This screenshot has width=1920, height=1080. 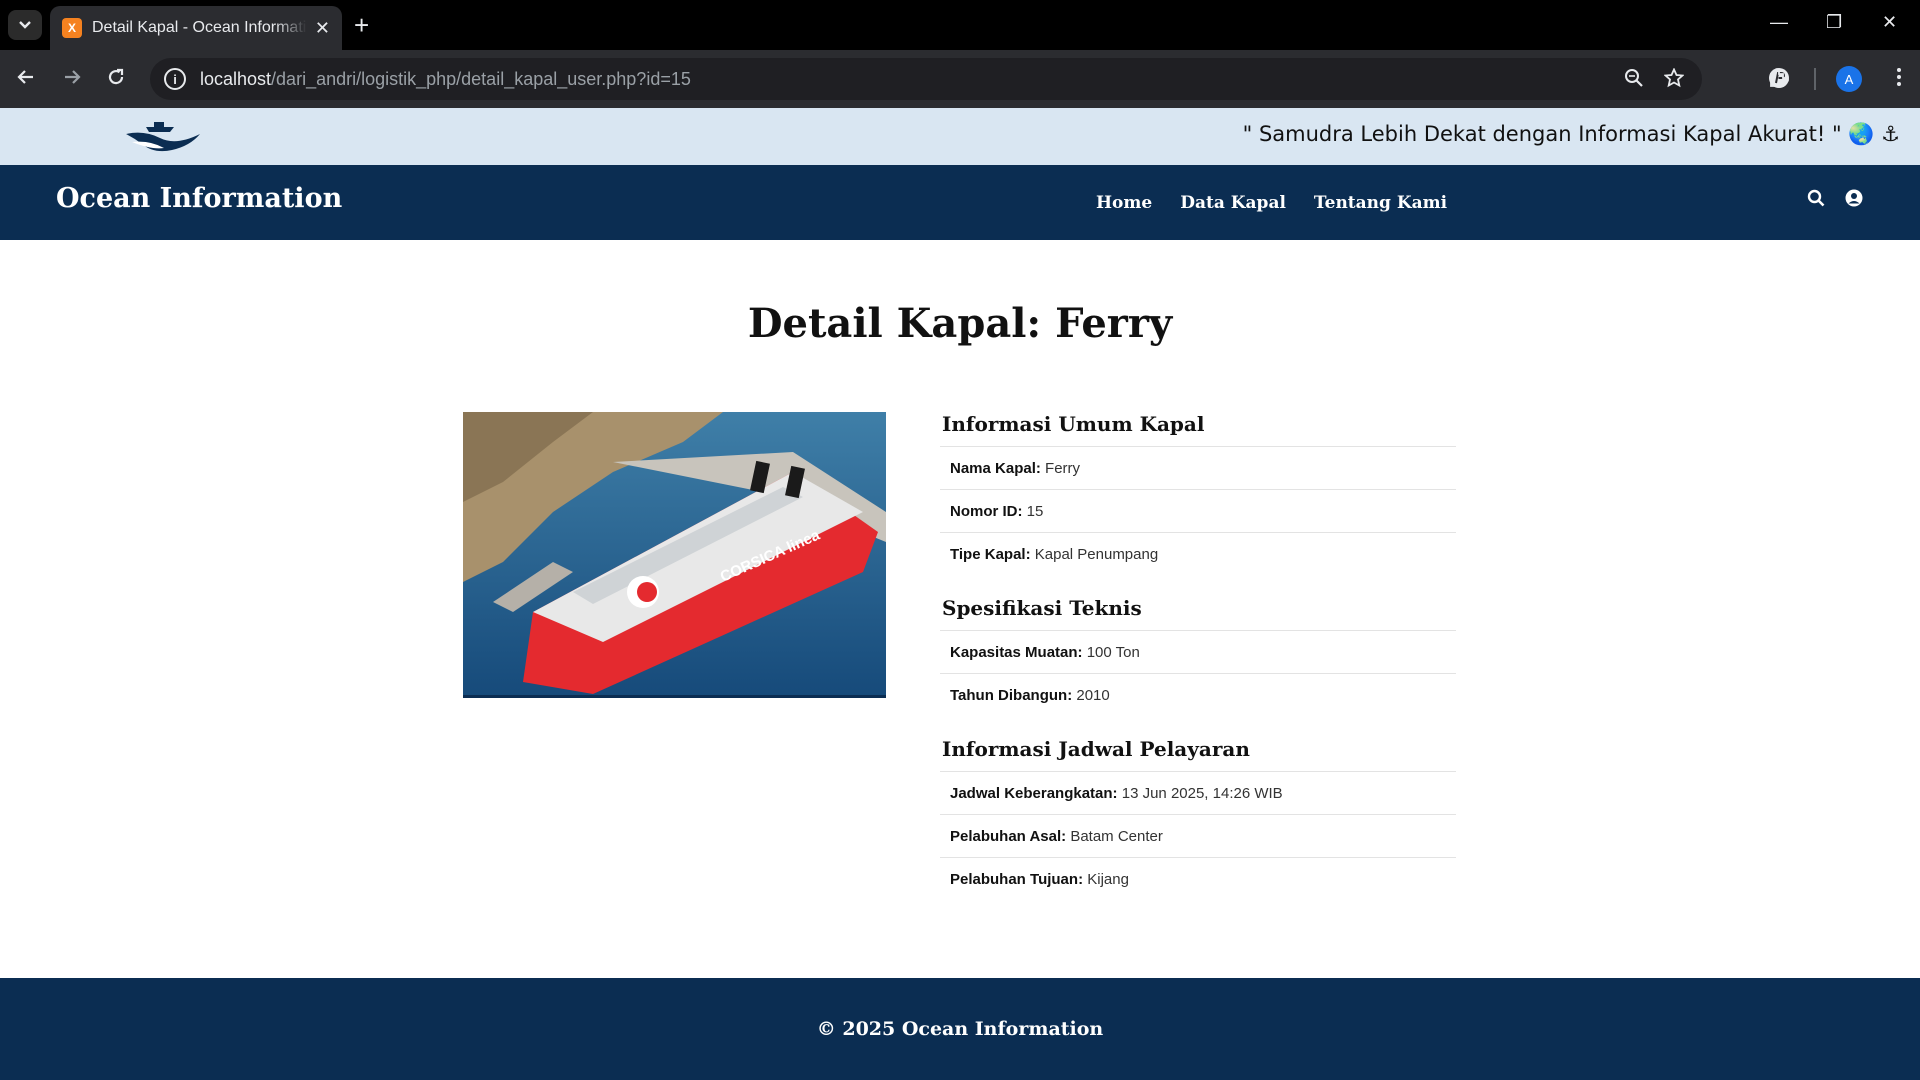 I want to click on forward-arrow-icon, so click(x=72, y=79).